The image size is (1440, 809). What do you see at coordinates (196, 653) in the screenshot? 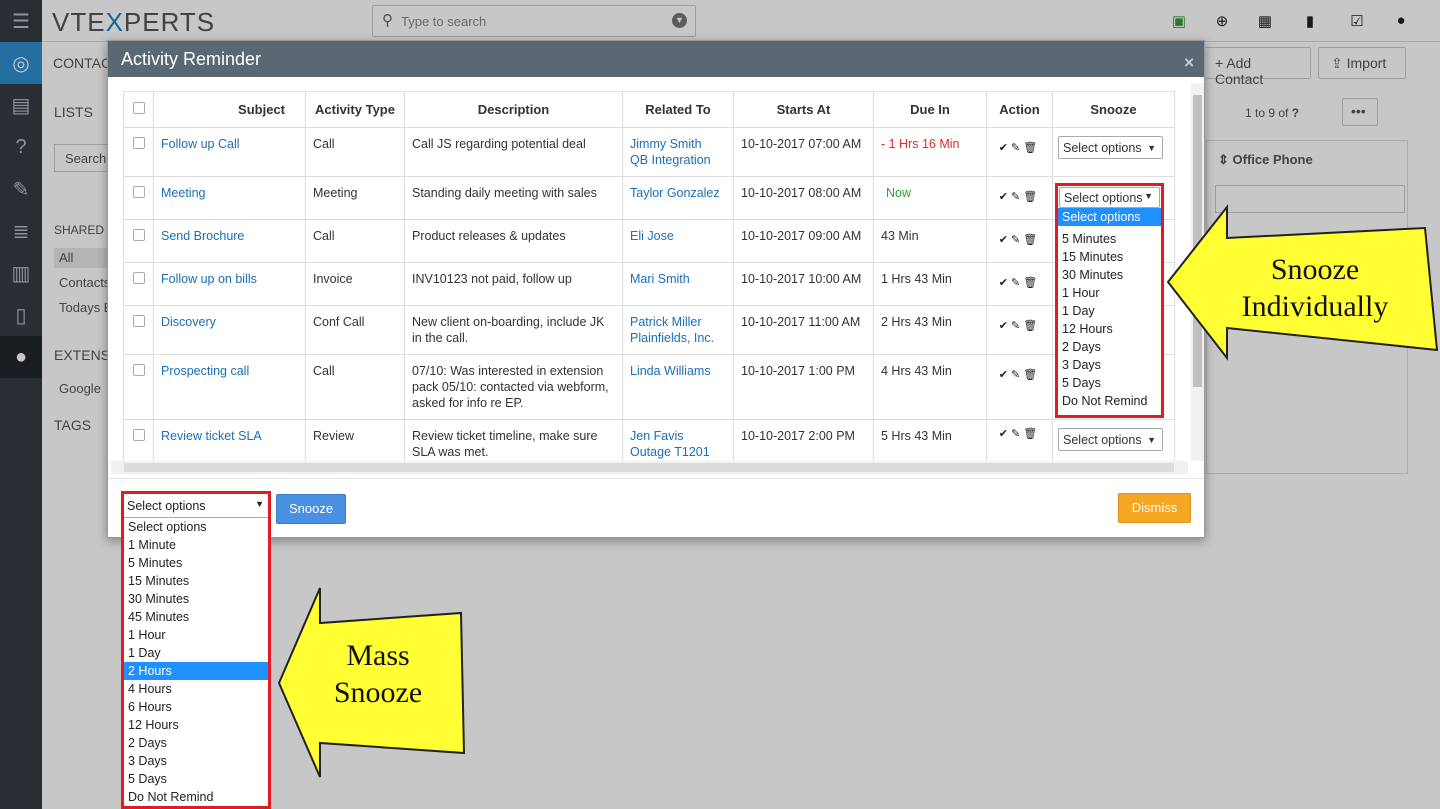
I see `mass-snooze-option: 1 Day` at bounding box center [196, 653].